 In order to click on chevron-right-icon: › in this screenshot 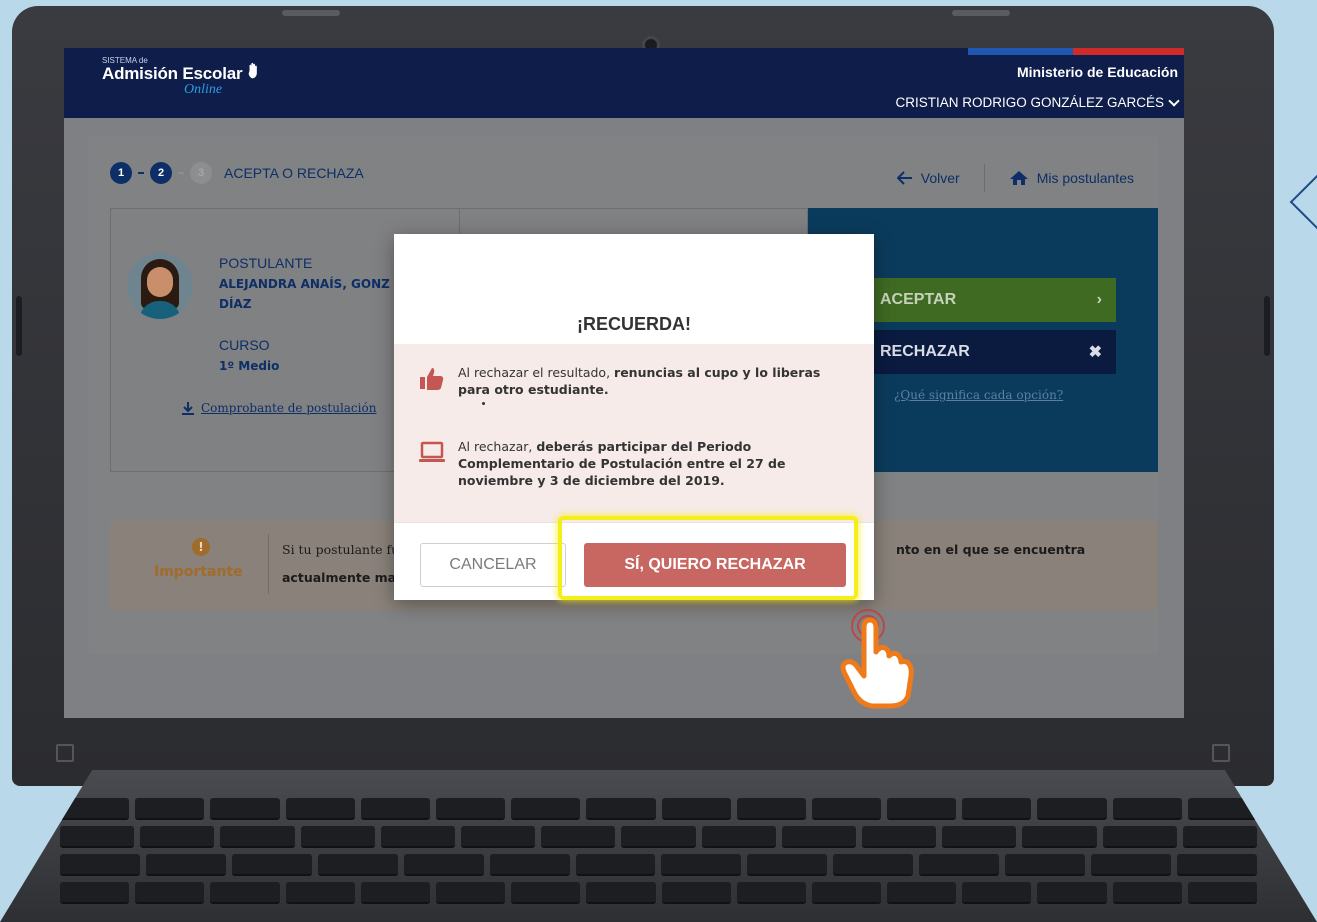, I will do `click(1099, 299)`.